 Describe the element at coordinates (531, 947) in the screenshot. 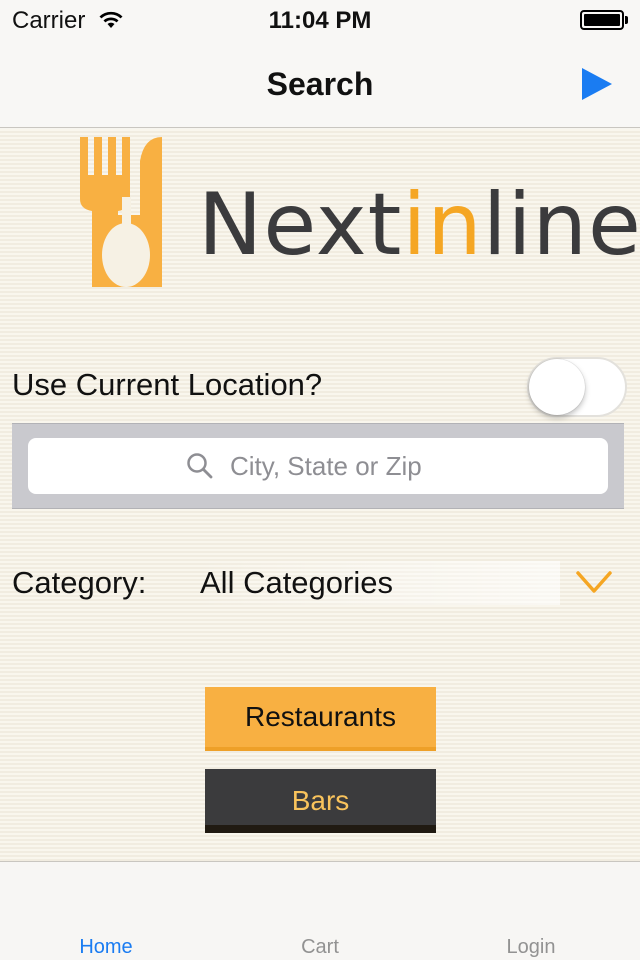

I see `tab-login: Login` at that location.